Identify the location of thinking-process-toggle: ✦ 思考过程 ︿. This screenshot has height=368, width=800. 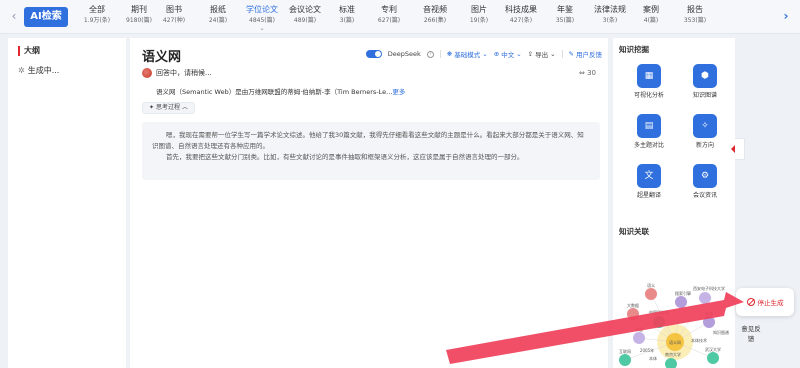
(168, 108).